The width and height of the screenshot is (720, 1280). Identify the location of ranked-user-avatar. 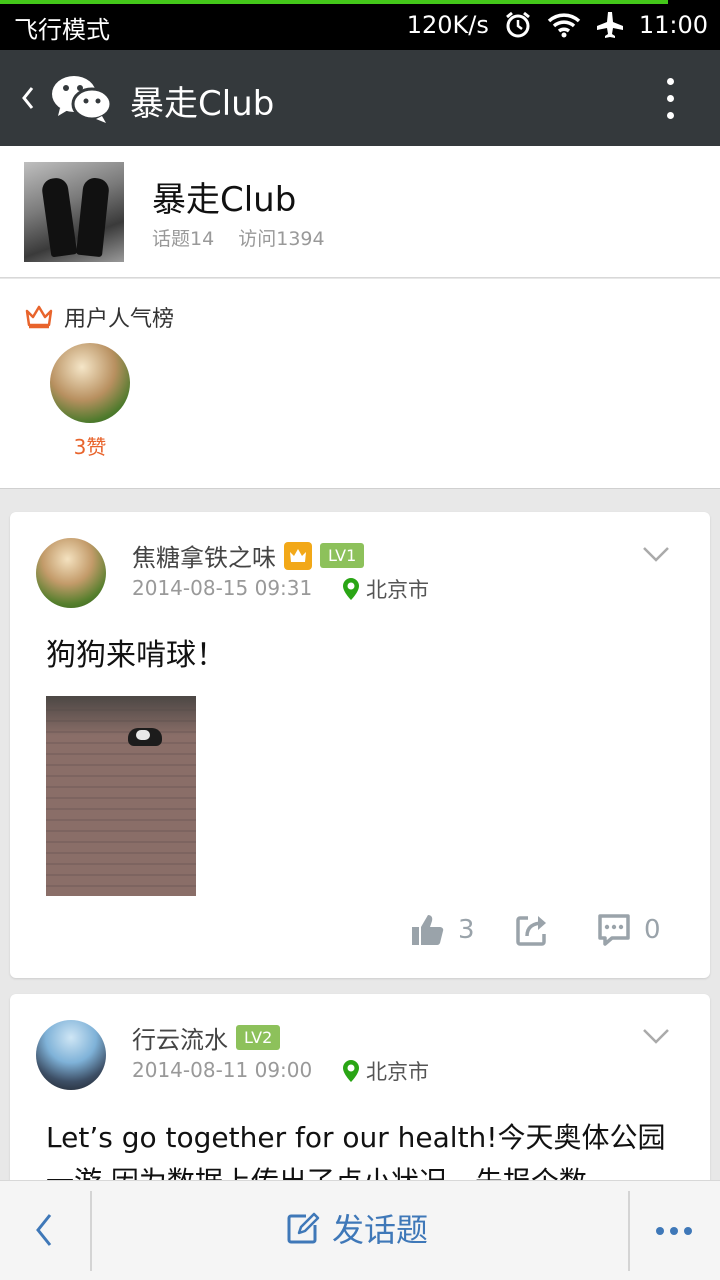
(90, 383).